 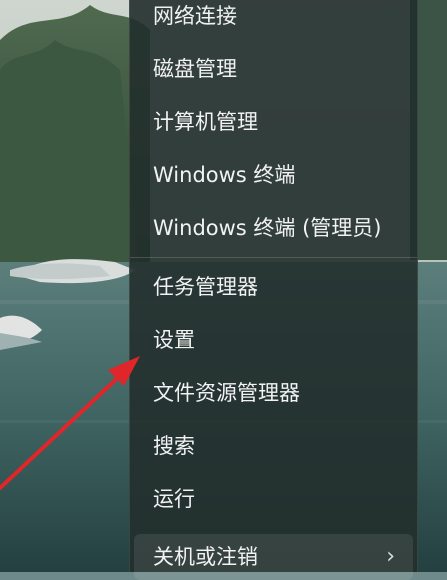 What do you see at coordinates (273, 499) in the screenshot?
I see `menu-item-run: 运行` at bounding box center [273, 499].